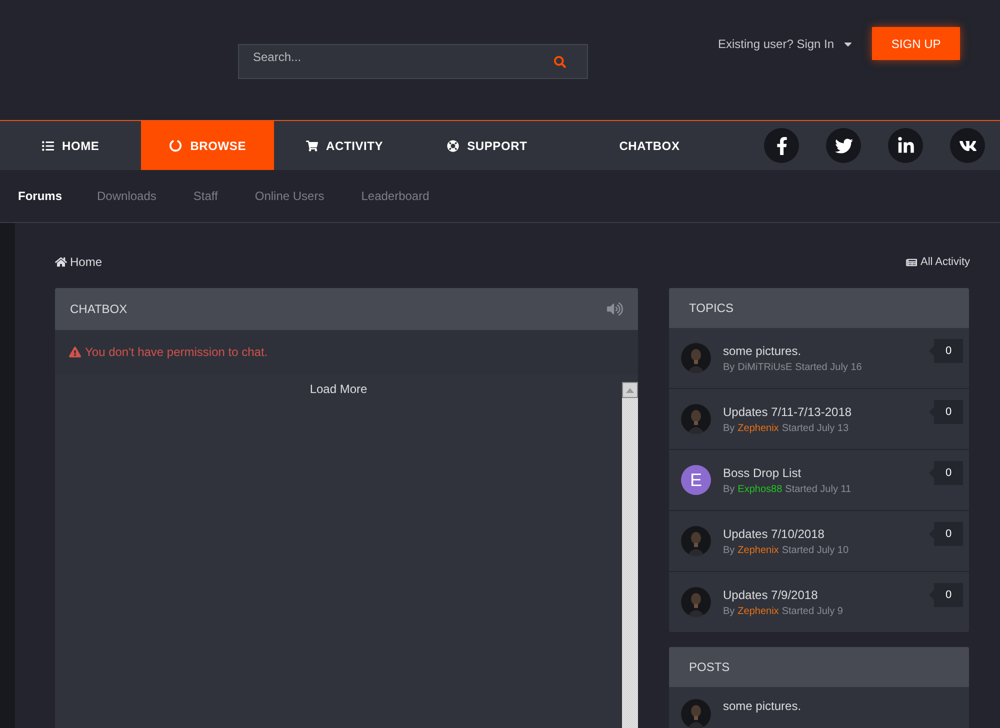 This screenshot has height=728, width=1000. Describe the element at coordinates (912, 262) in the screenshot. I see `newspaper-icon` at that location.